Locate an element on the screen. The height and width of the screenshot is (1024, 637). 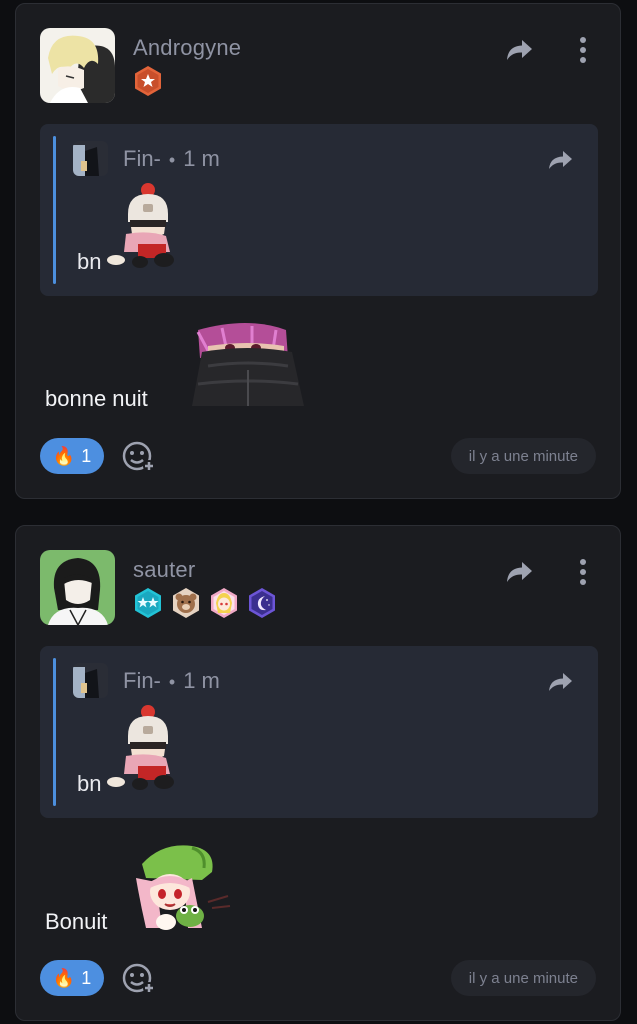
message-text: Bonuit is located at coordinates (76, 921).